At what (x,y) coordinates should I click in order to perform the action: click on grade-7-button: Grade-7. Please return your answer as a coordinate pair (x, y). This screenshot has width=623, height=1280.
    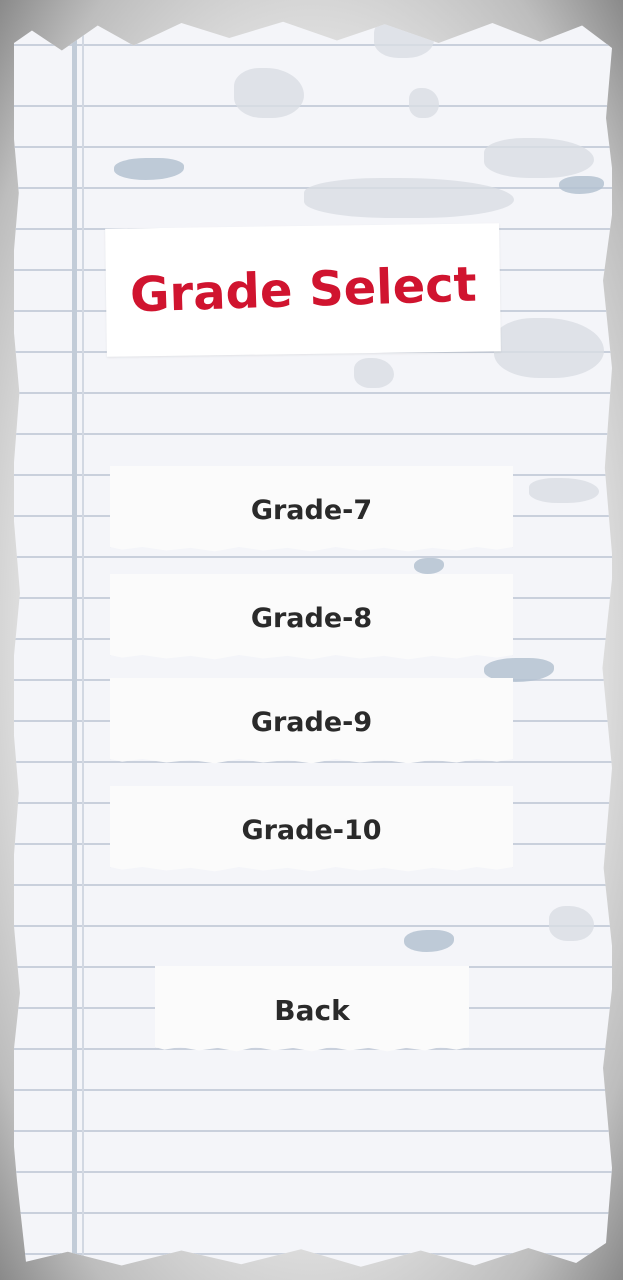
    Looking at the image, I should click on (311, 509).